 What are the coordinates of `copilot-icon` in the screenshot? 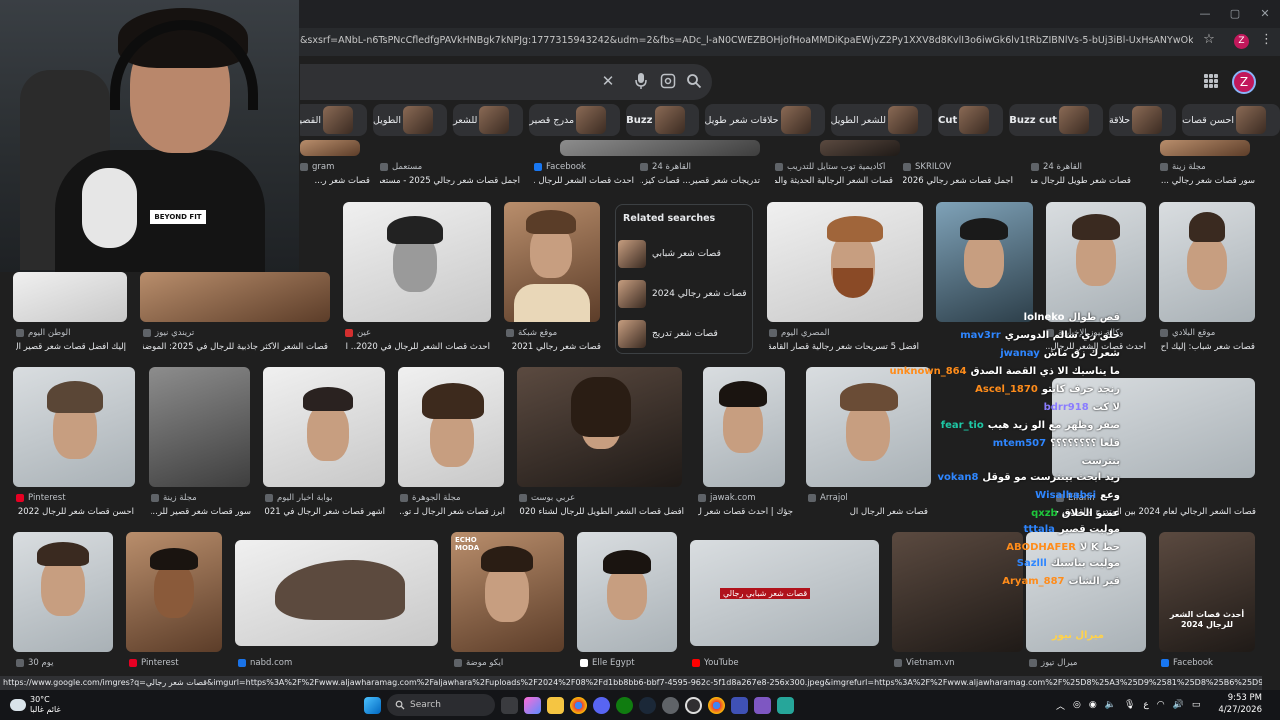 It's located at (532, 705).